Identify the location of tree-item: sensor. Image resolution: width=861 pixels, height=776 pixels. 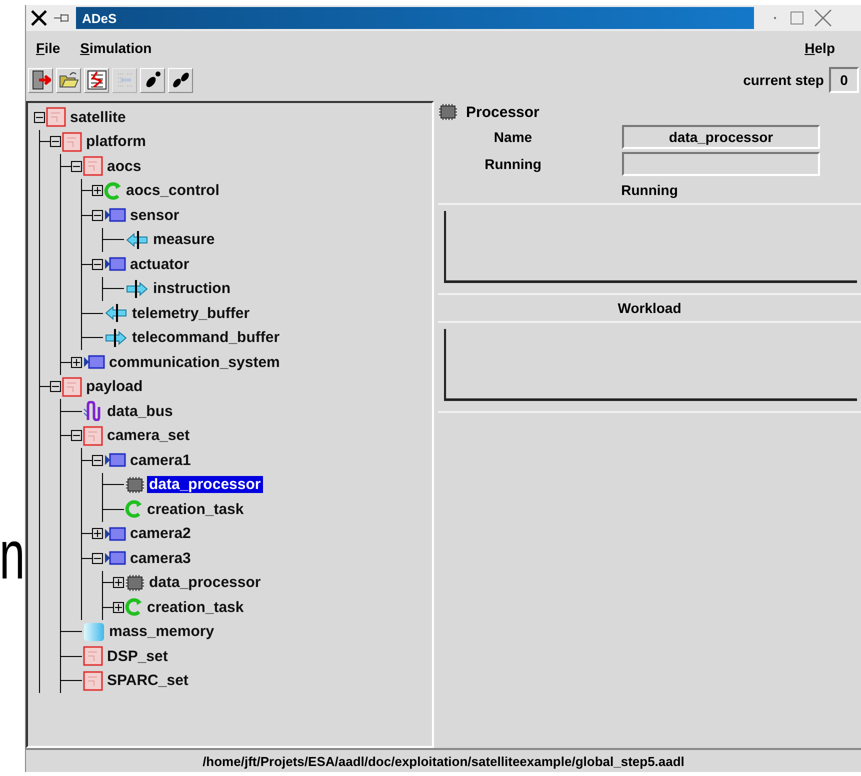
(155, 215).